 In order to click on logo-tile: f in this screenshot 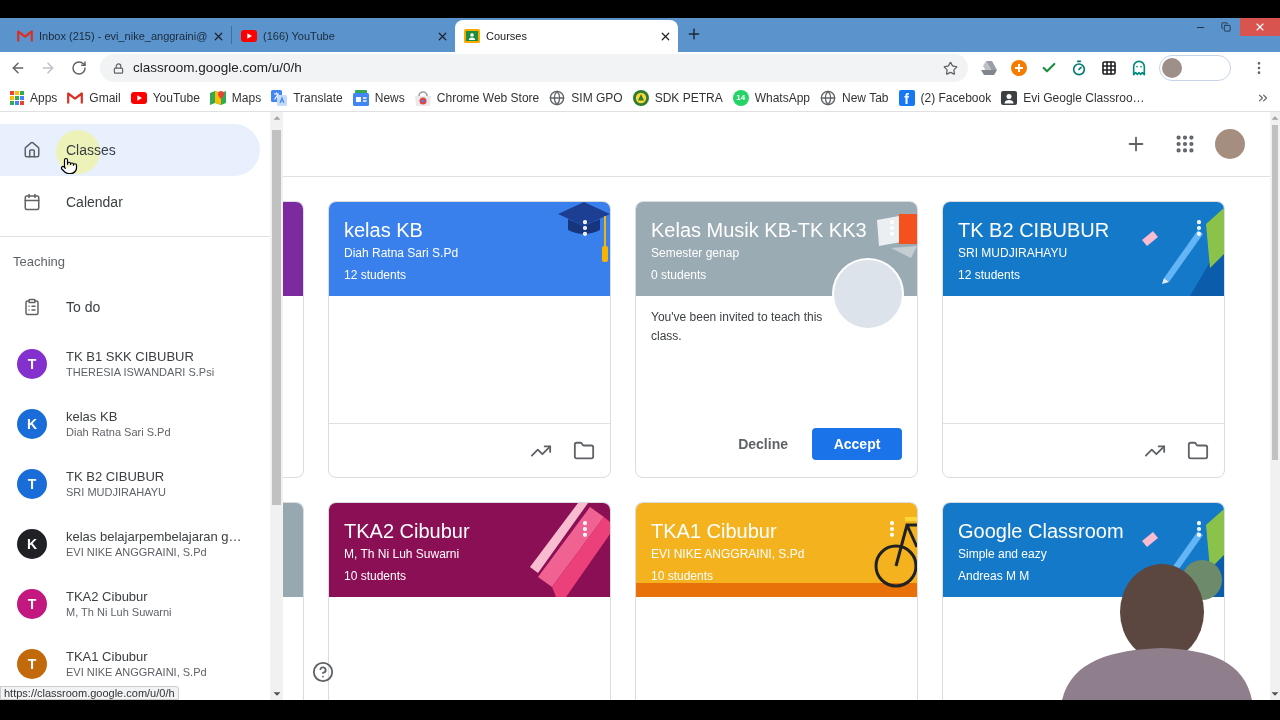, I will do `click(906, 97)`.